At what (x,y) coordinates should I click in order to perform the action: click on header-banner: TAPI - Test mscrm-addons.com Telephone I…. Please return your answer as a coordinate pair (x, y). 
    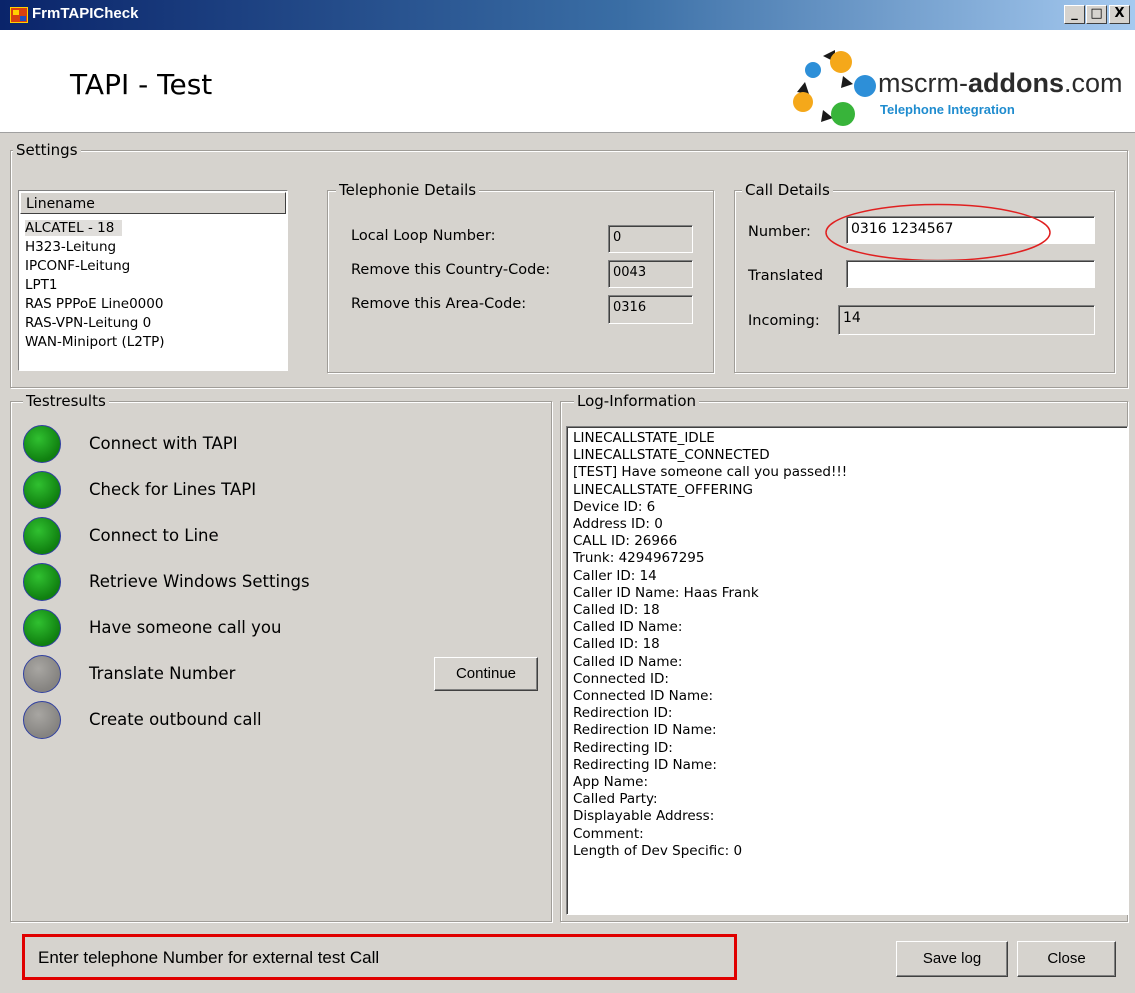
    Looking at the image, I should click on (567, 81).